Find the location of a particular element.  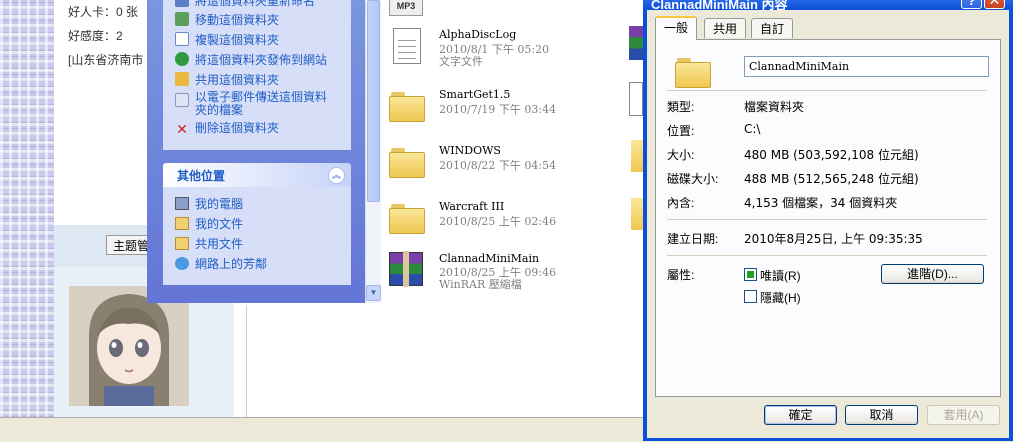

close-icon: ✕ is located at coordinates (994, 4).